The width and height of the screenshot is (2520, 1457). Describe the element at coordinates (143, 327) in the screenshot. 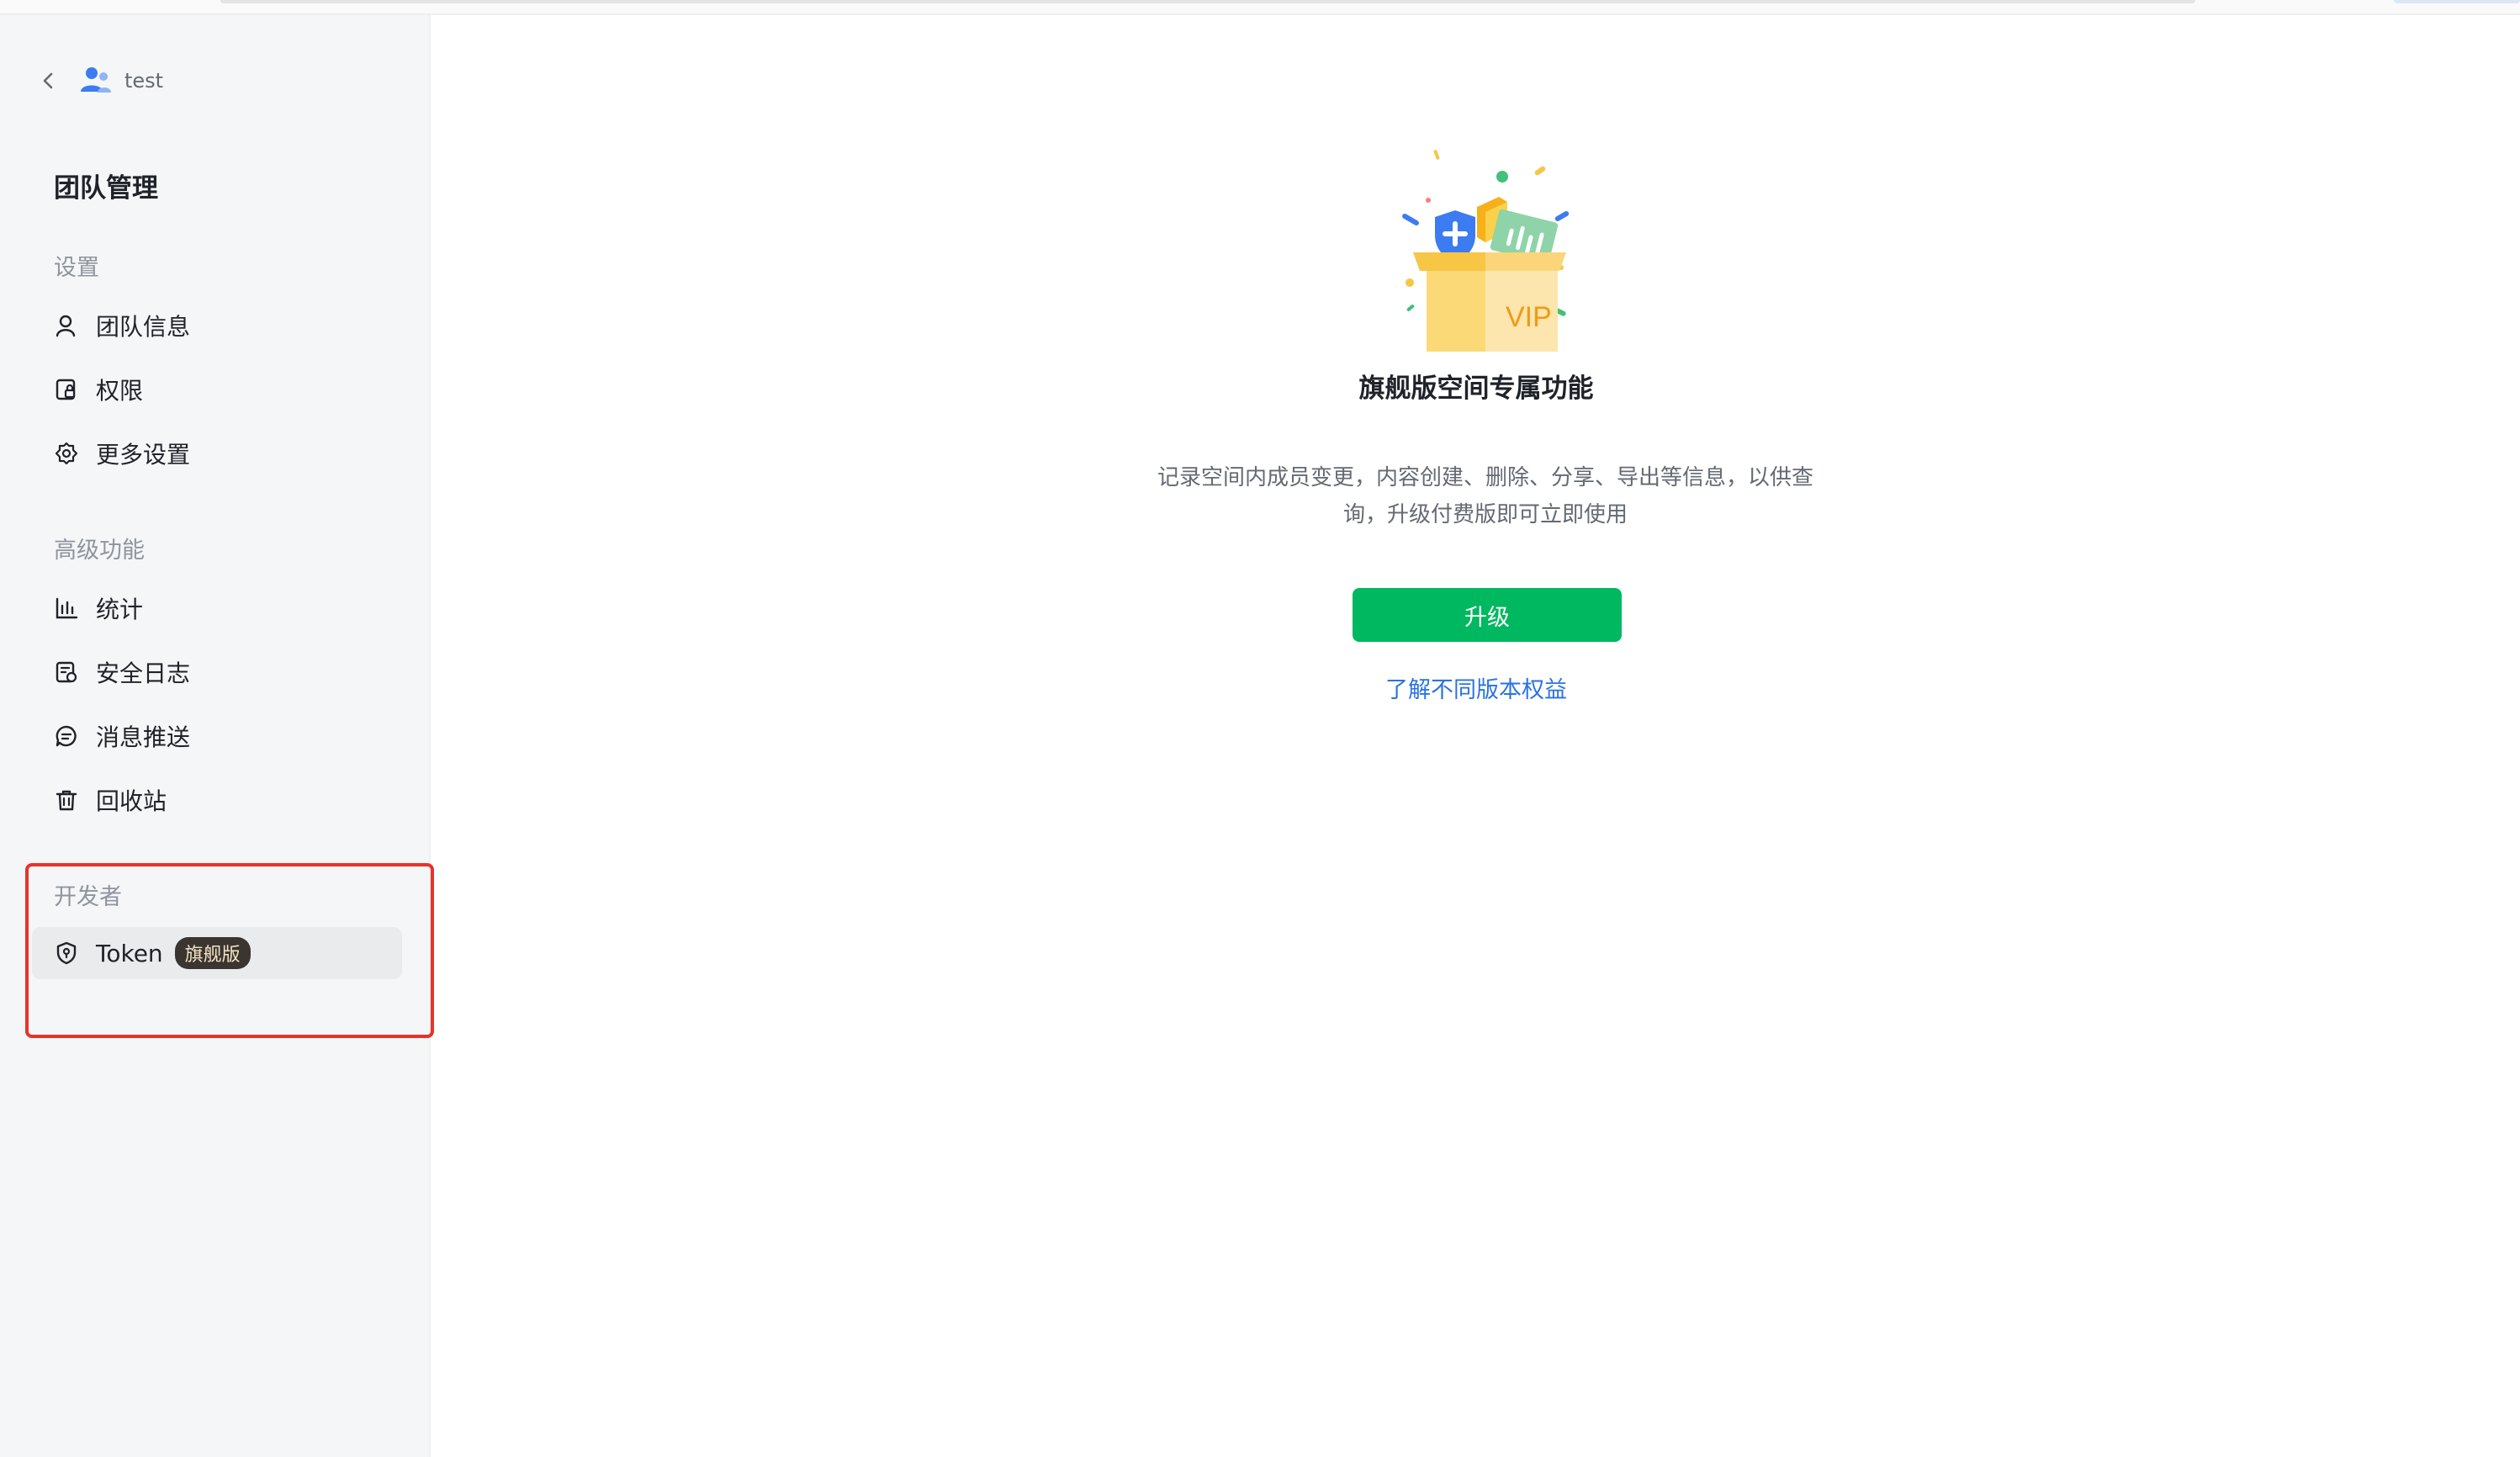

I see `sidebar-item-label: 团队信息` at that location.